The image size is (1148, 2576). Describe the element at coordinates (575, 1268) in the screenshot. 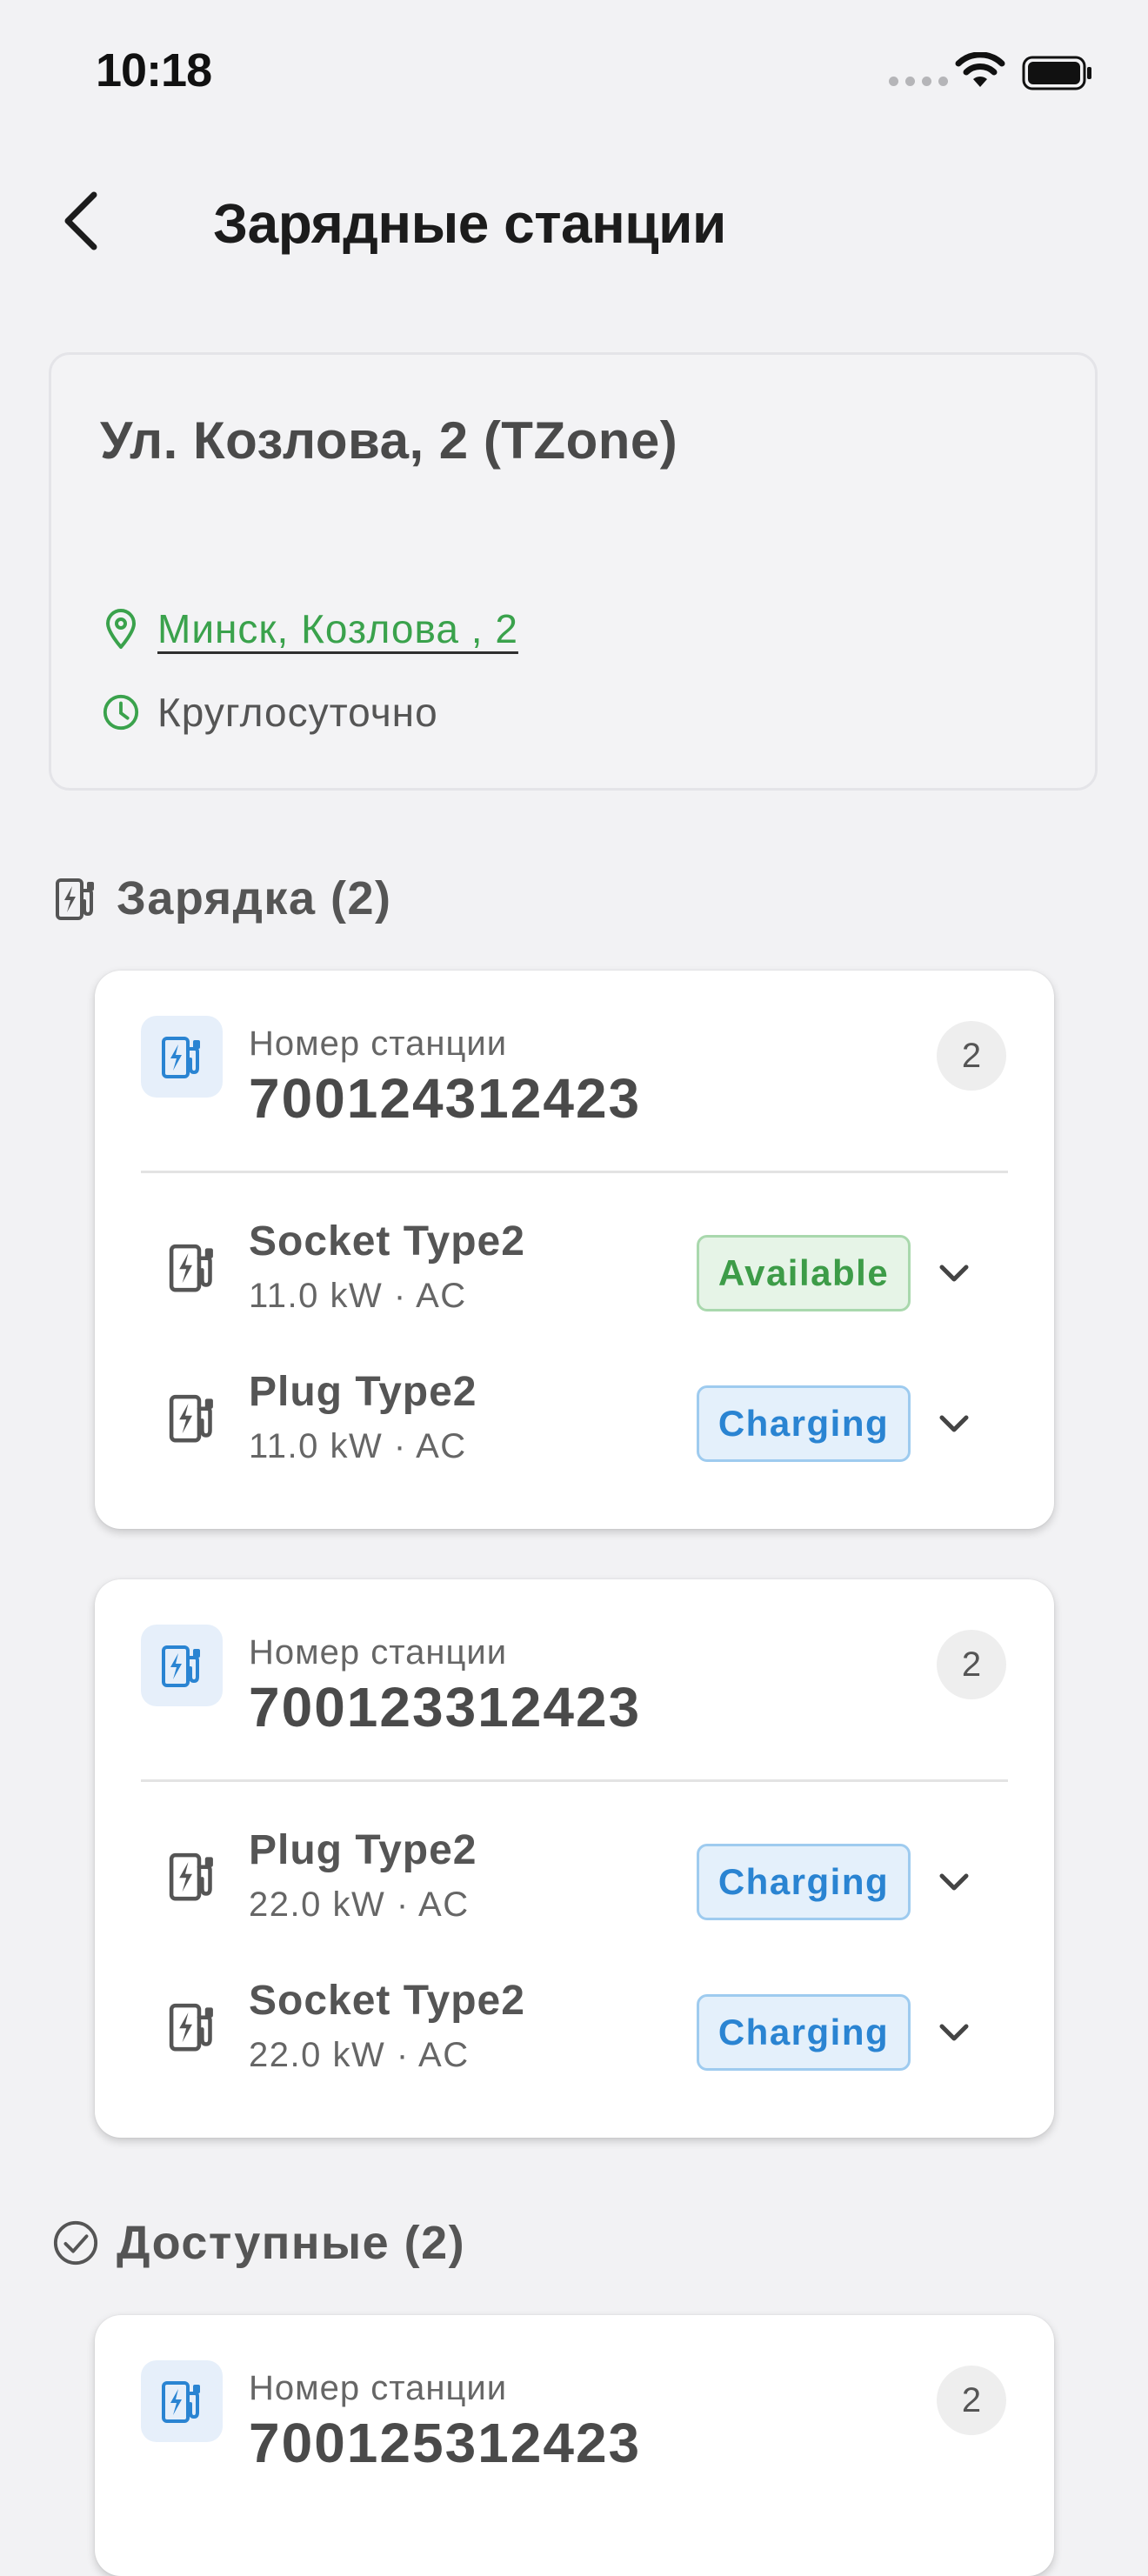

I see `connector-row: Socket Type2 11.0 kW · AC Available` at that location.